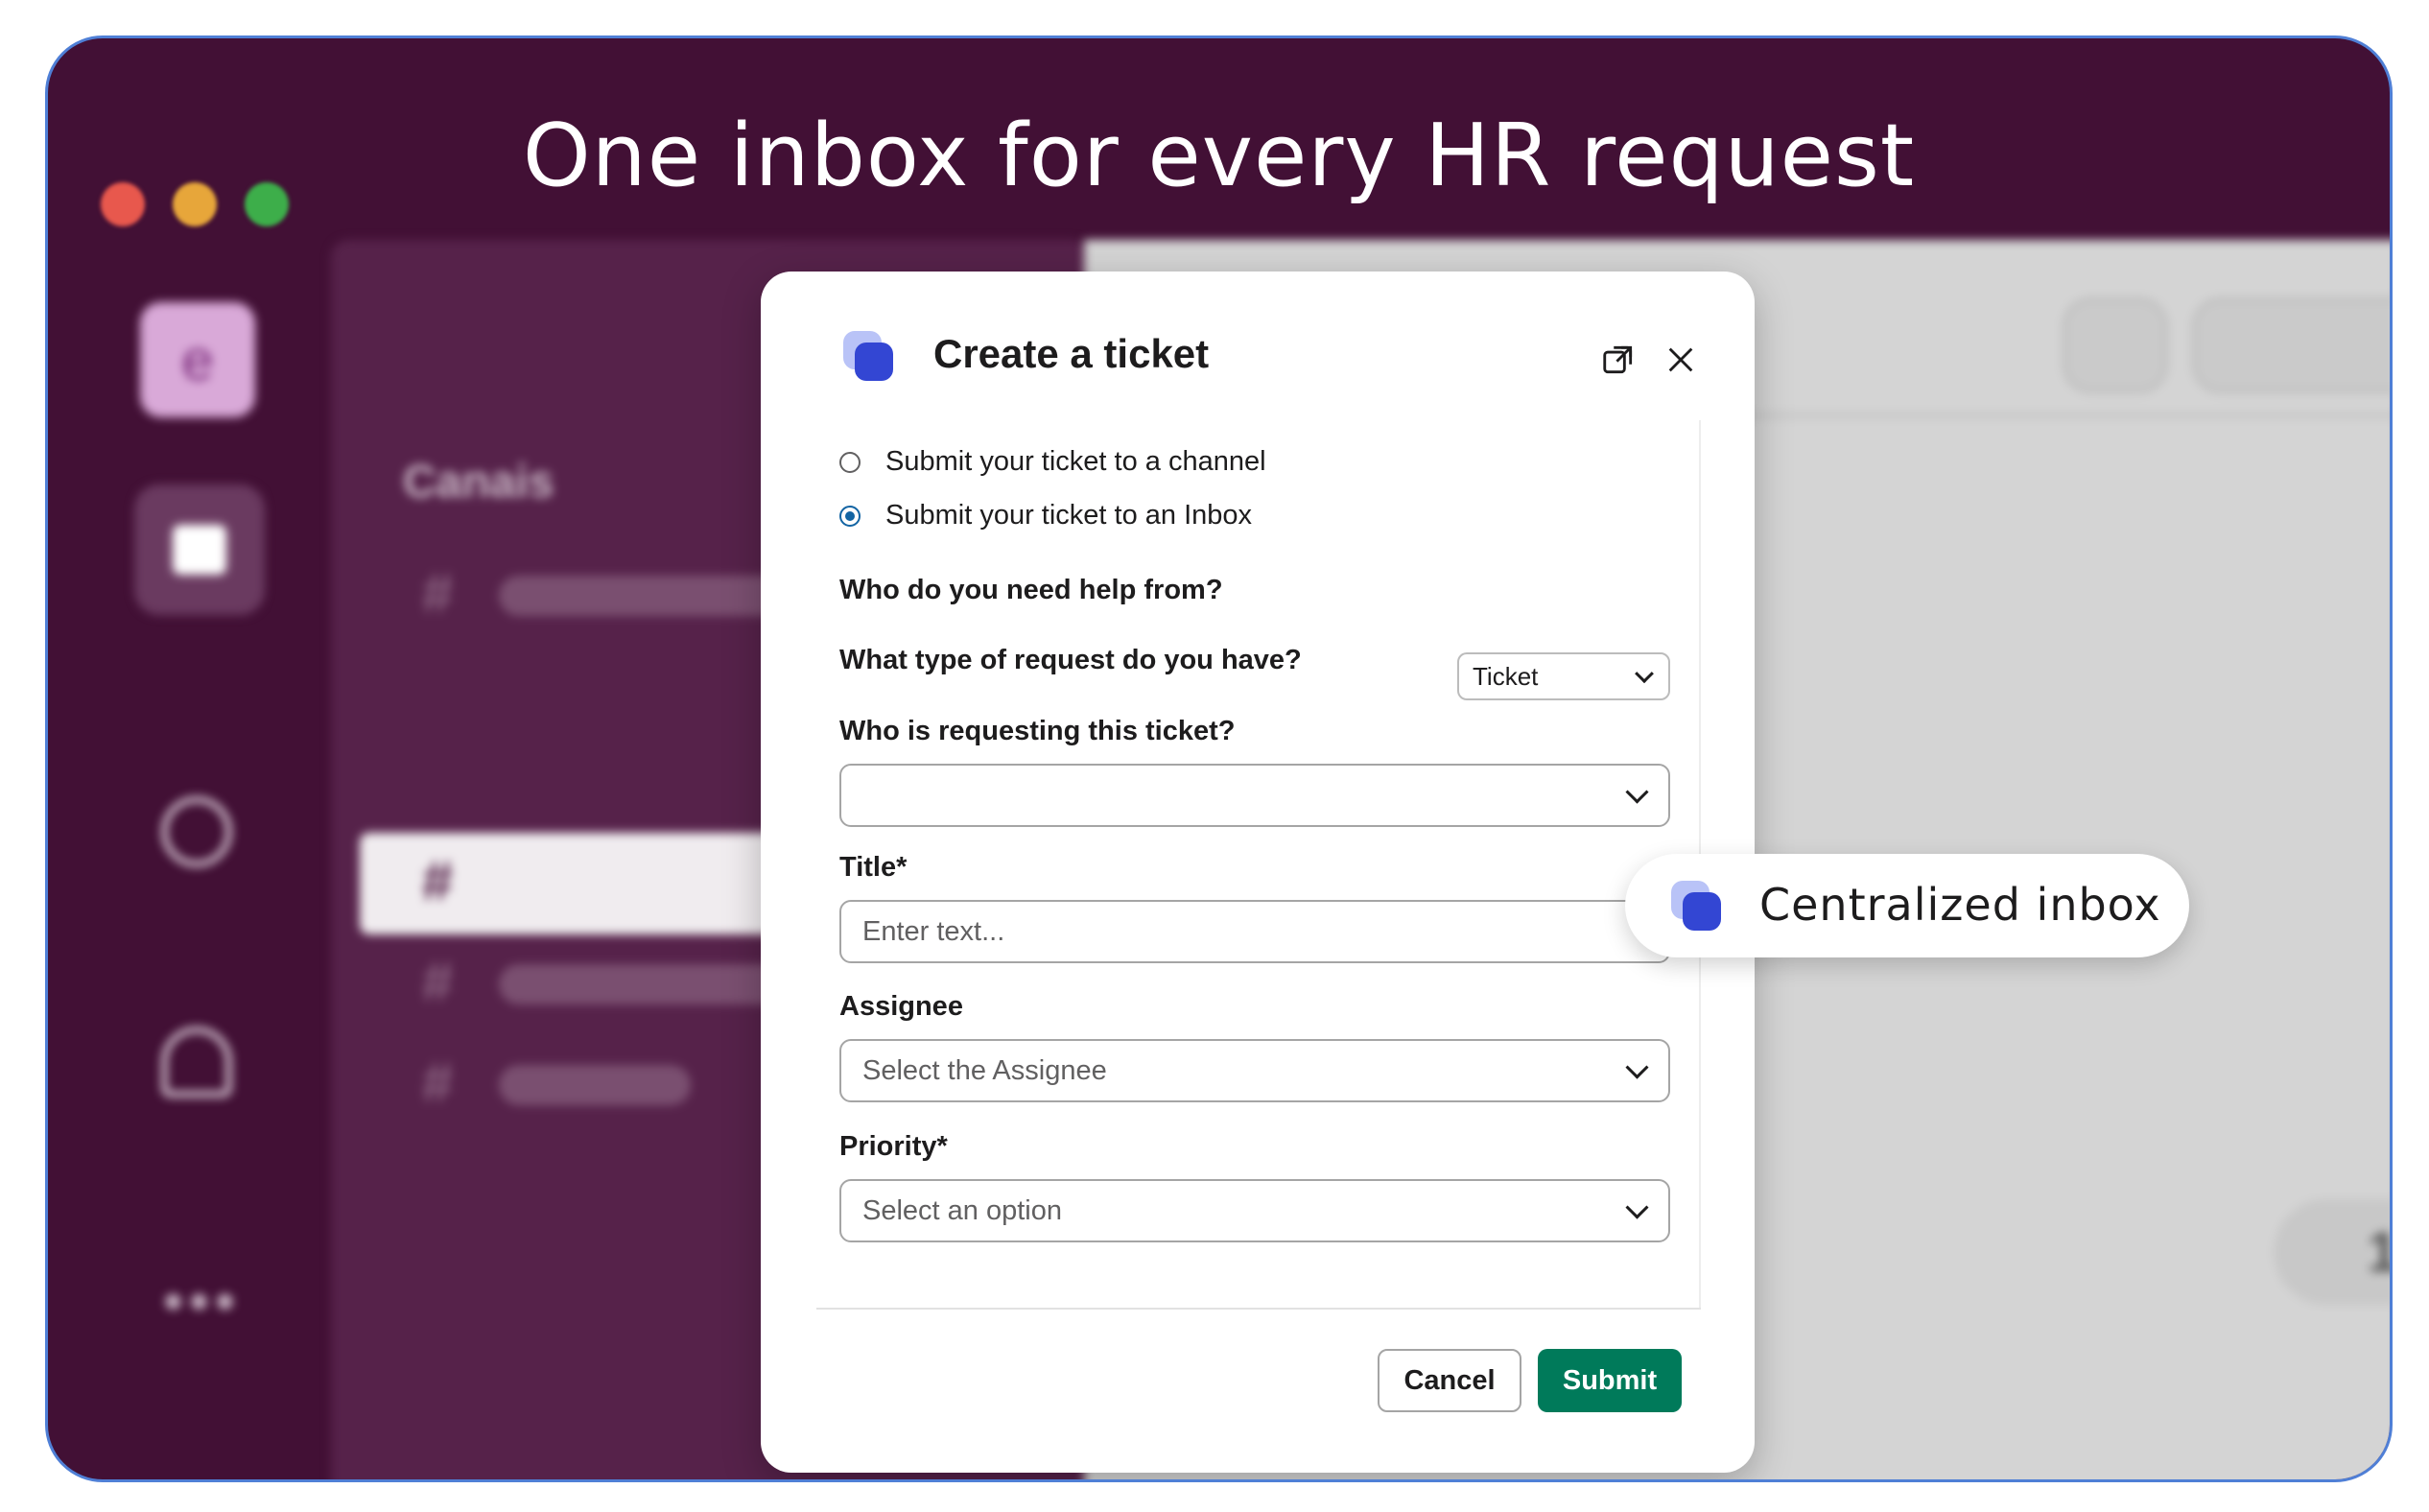 The image size is (2429, 1512). What do you see at coordinates (1960, 905) in the screenshot?
I see `callout-text: Centralized inbox` at bounding box center [1960, 905].